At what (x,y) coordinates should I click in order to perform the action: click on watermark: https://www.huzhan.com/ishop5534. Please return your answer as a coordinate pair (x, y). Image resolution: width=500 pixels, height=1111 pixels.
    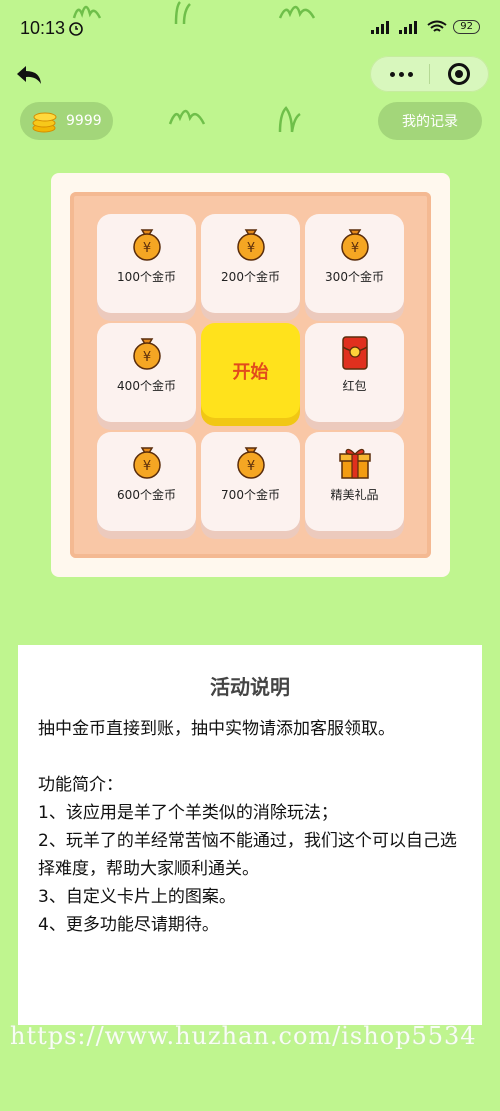
    Looking at the image, I should click on (243, 1036).